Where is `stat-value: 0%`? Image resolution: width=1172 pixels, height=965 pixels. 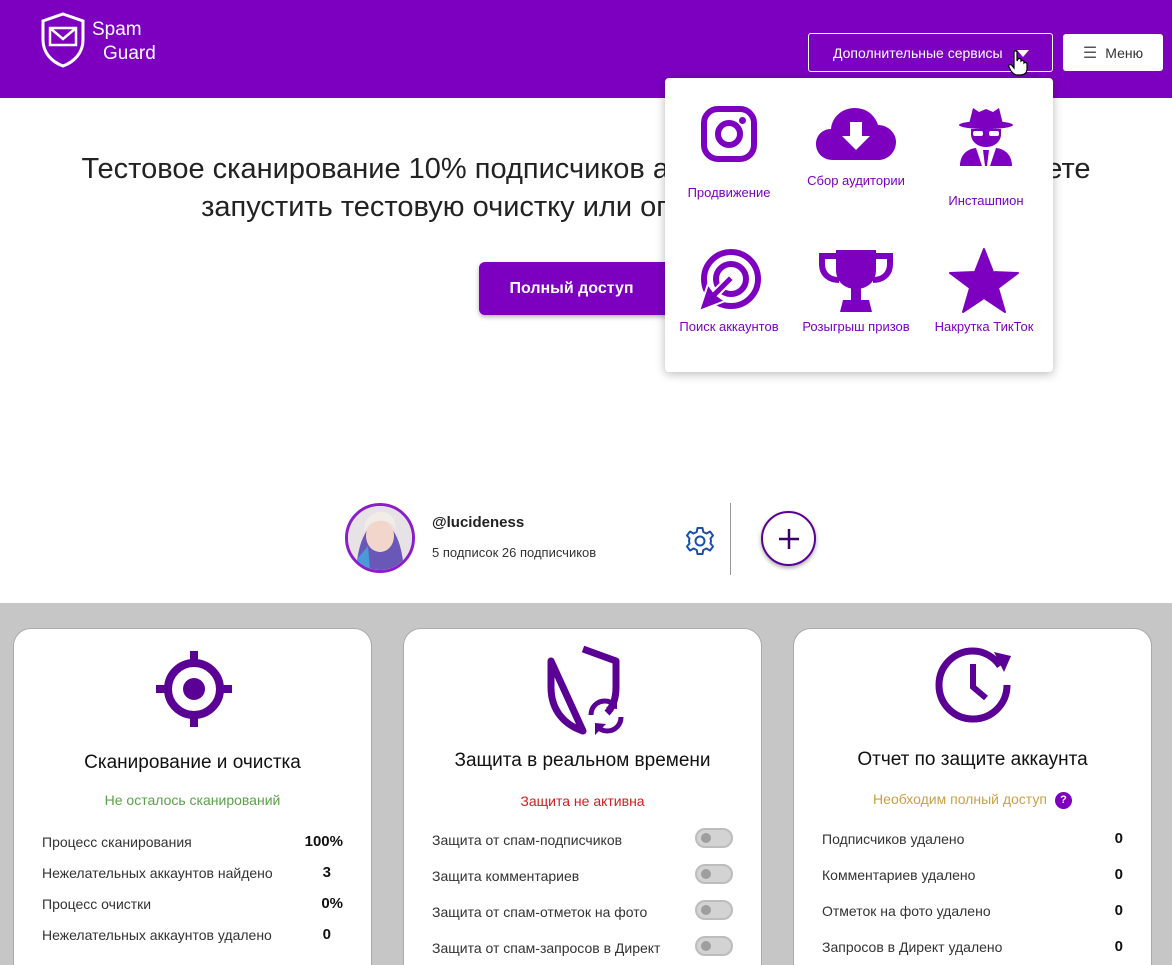 stat-value: 0% is located at coordinates (332, 903).